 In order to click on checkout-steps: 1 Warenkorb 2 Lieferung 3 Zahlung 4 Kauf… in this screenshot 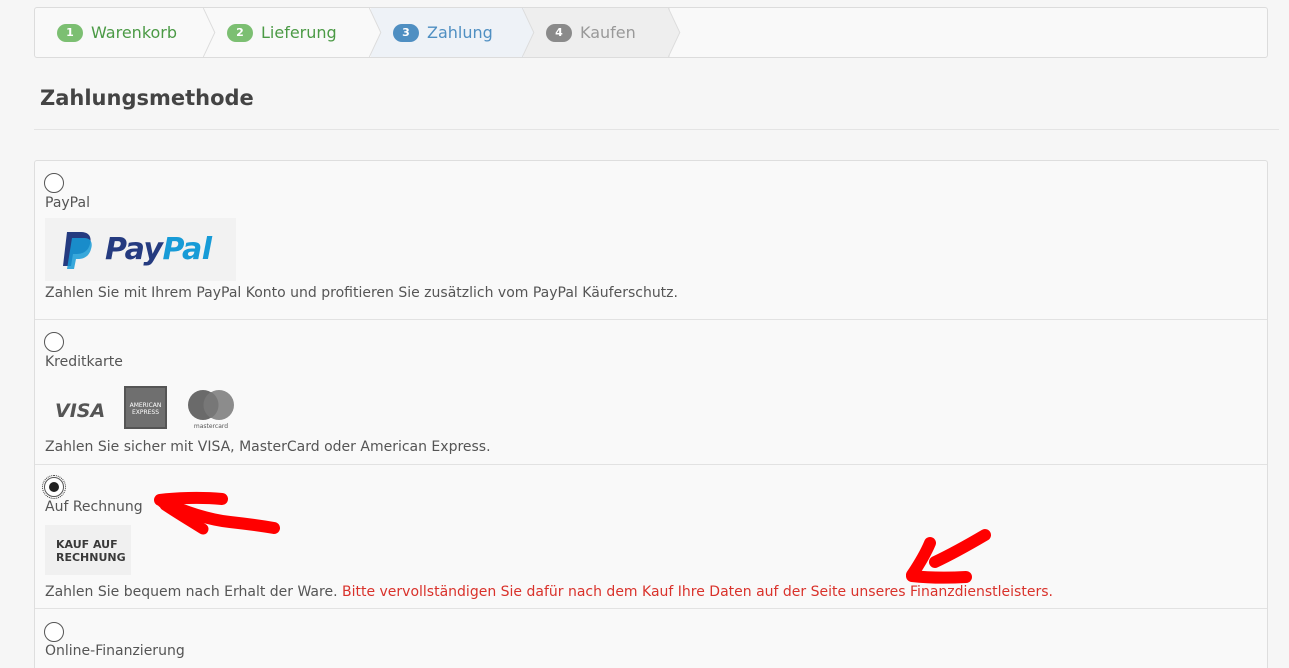, I will do `click(651, 32)`.